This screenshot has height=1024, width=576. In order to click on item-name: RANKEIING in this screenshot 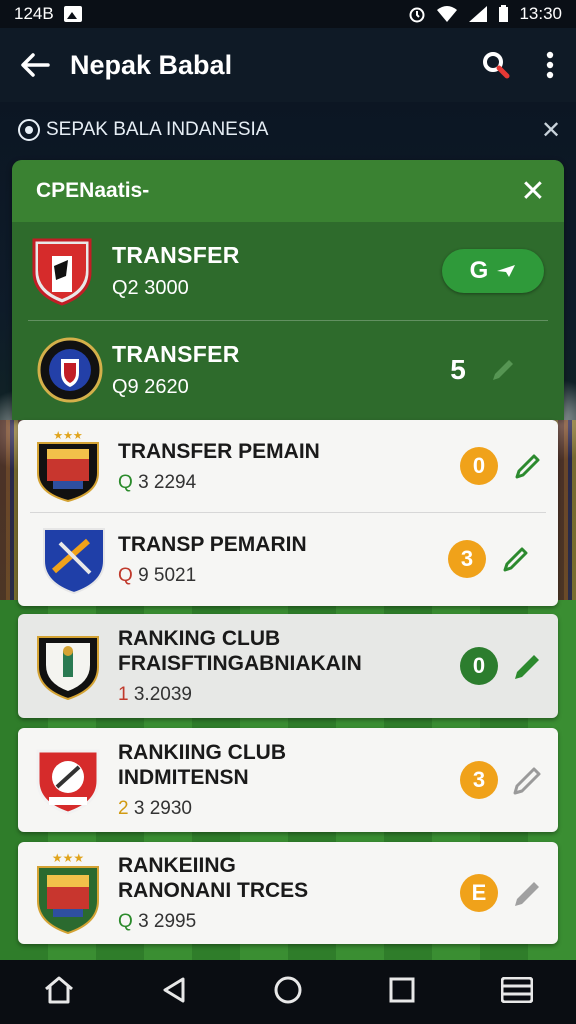, I will do `click(177, 865)`.